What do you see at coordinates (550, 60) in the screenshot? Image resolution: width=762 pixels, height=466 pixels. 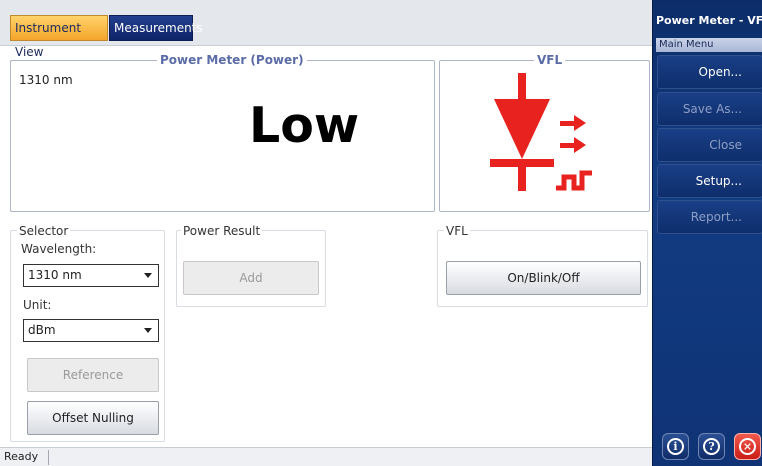 I see `vfl-display-title: VFL` at bounding box center [550, 60].